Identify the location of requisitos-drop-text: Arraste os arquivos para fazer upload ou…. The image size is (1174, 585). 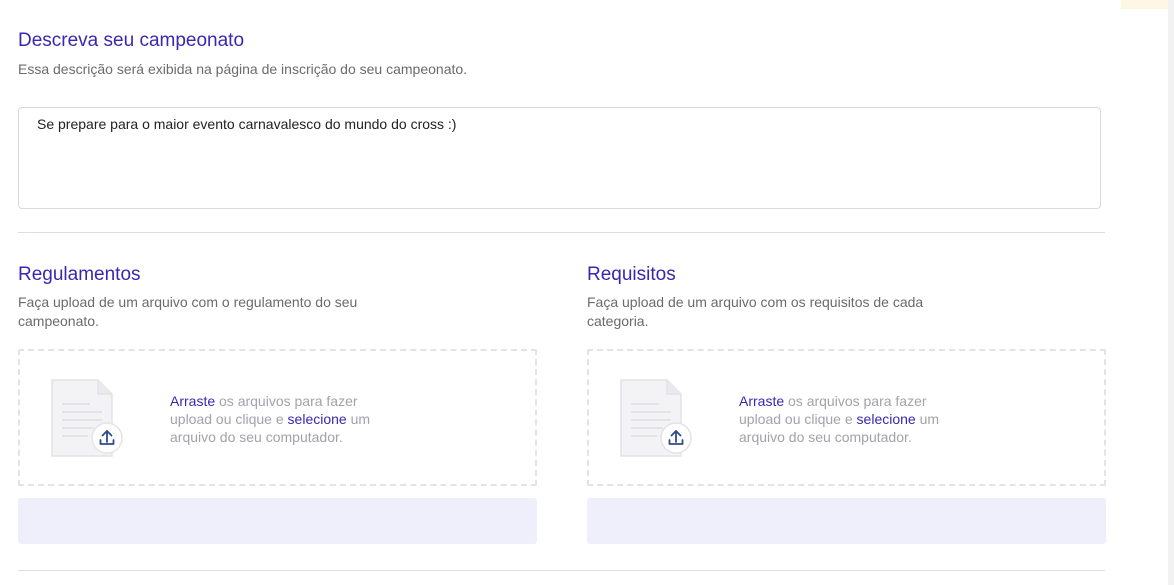
(859, 419).